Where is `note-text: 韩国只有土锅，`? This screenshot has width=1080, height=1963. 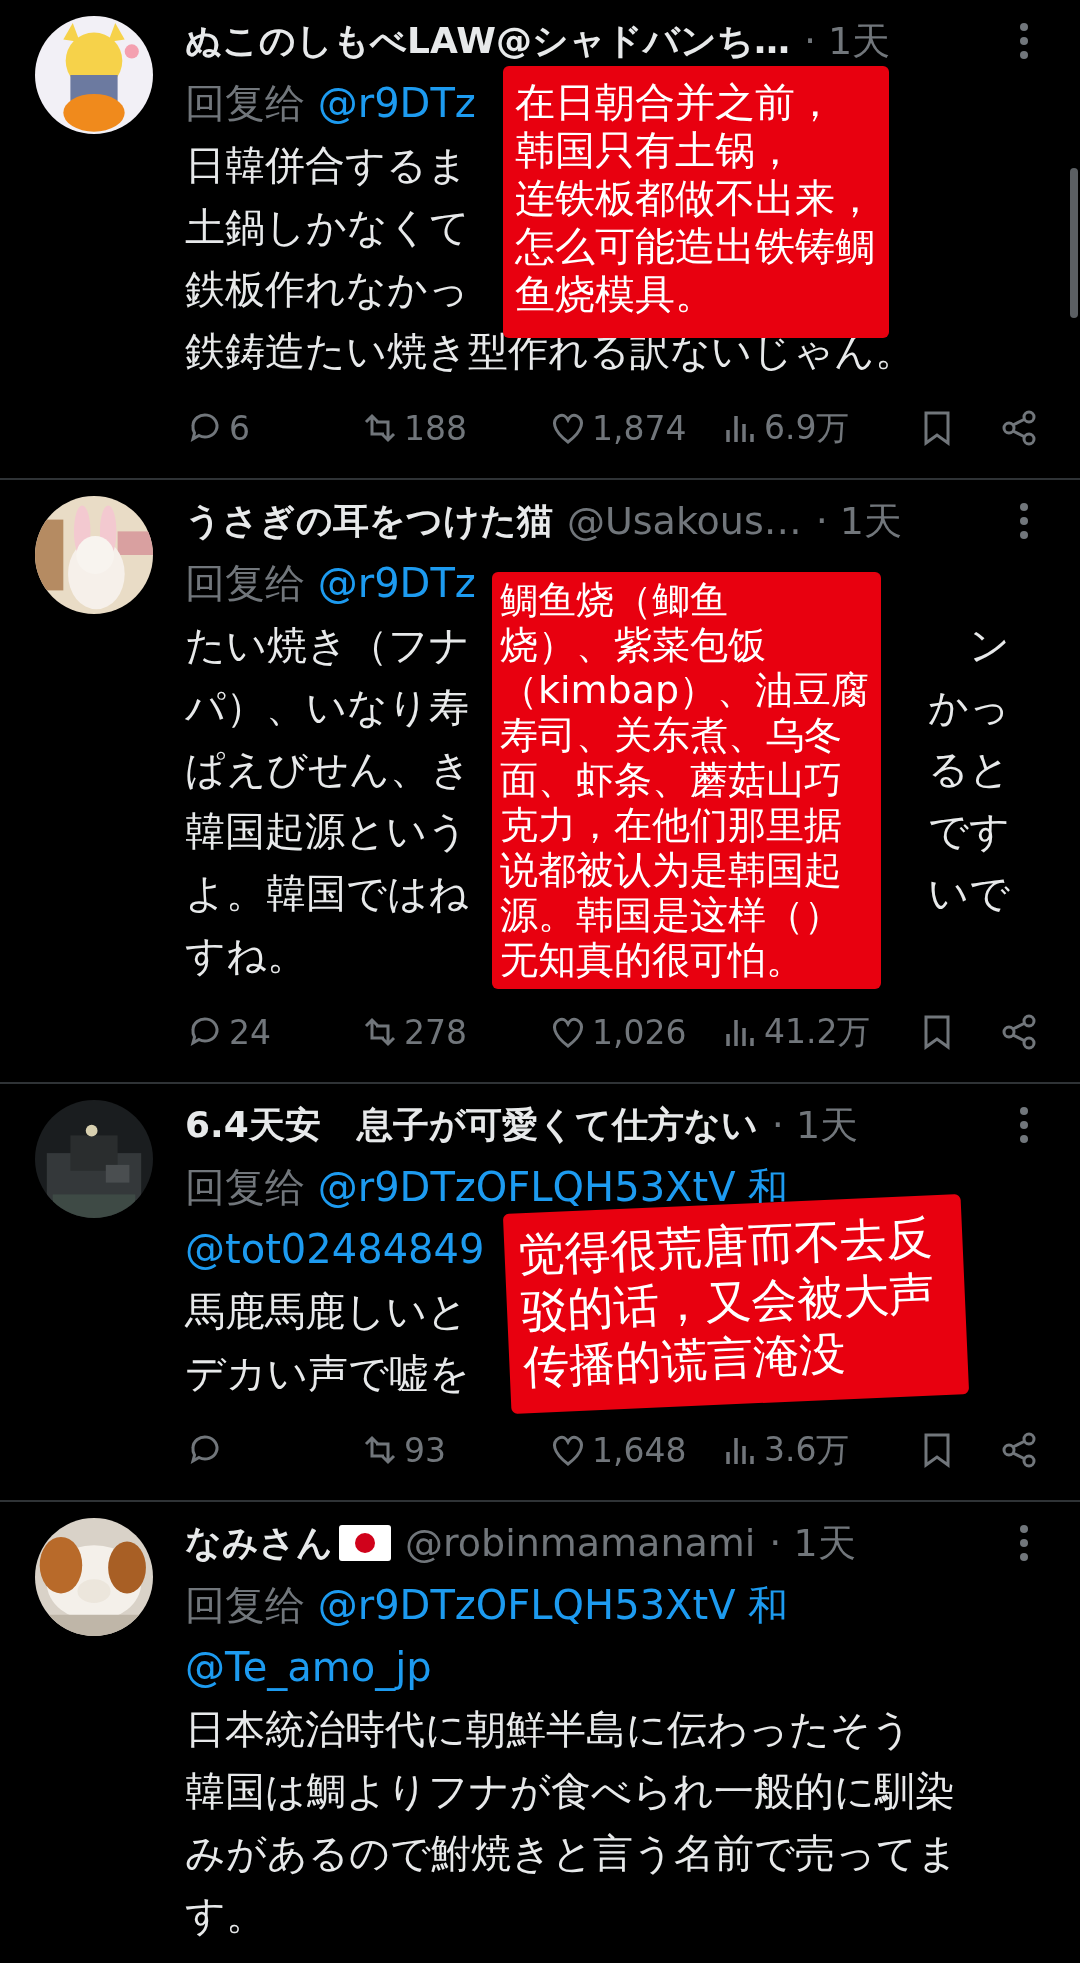 note-text: 韩国只有土锅， is located at coordinates (655, 150).